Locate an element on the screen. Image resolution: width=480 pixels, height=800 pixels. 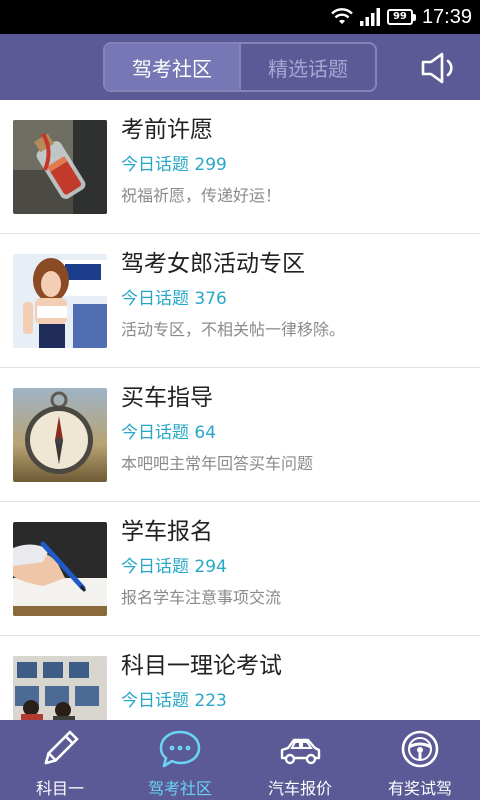
item-title: 考前许愿 is located at coordinates (167, 130).